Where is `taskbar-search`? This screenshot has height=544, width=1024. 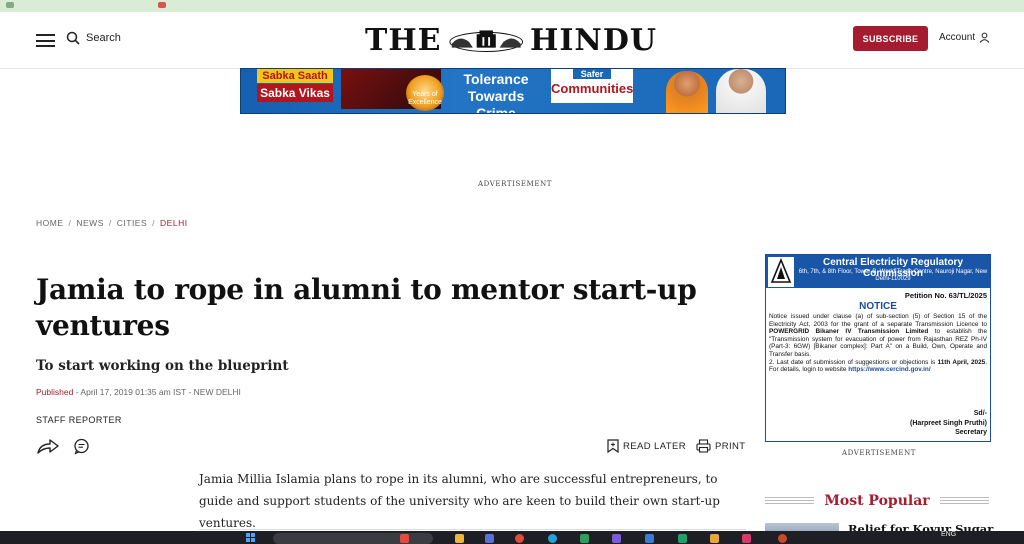 taskbar-search is located at coordinates (353, 538).